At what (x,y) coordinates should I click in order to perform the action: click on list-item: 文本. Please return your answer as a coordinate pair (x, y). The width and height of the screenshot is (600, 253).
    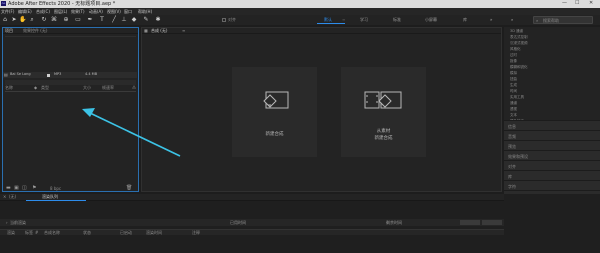
    Looking at the image, I should click on (513, 115).